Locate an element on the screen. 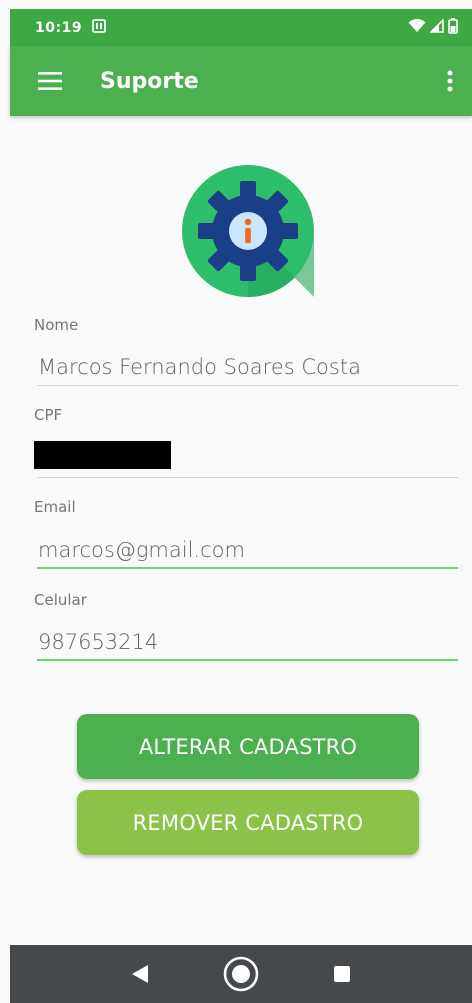 Image resolution: width=472 pixels, height=1003 pixels. app-bar: Suporte is located at coordinates (241, 81).